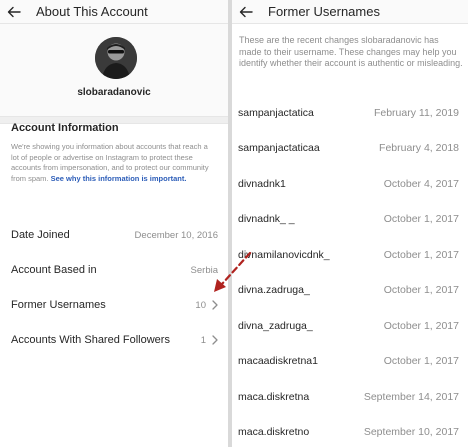 This screenshot has width=468, height=447. I want to click on shared-followers-row: Accounts With Shared Followers 1, so click(114, 340).